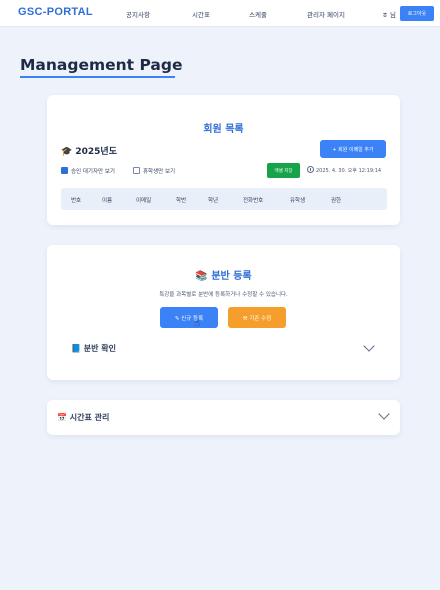 This screenshot has height=590, width=440. I want to click on page-title: Management Page, so click(101, 65).